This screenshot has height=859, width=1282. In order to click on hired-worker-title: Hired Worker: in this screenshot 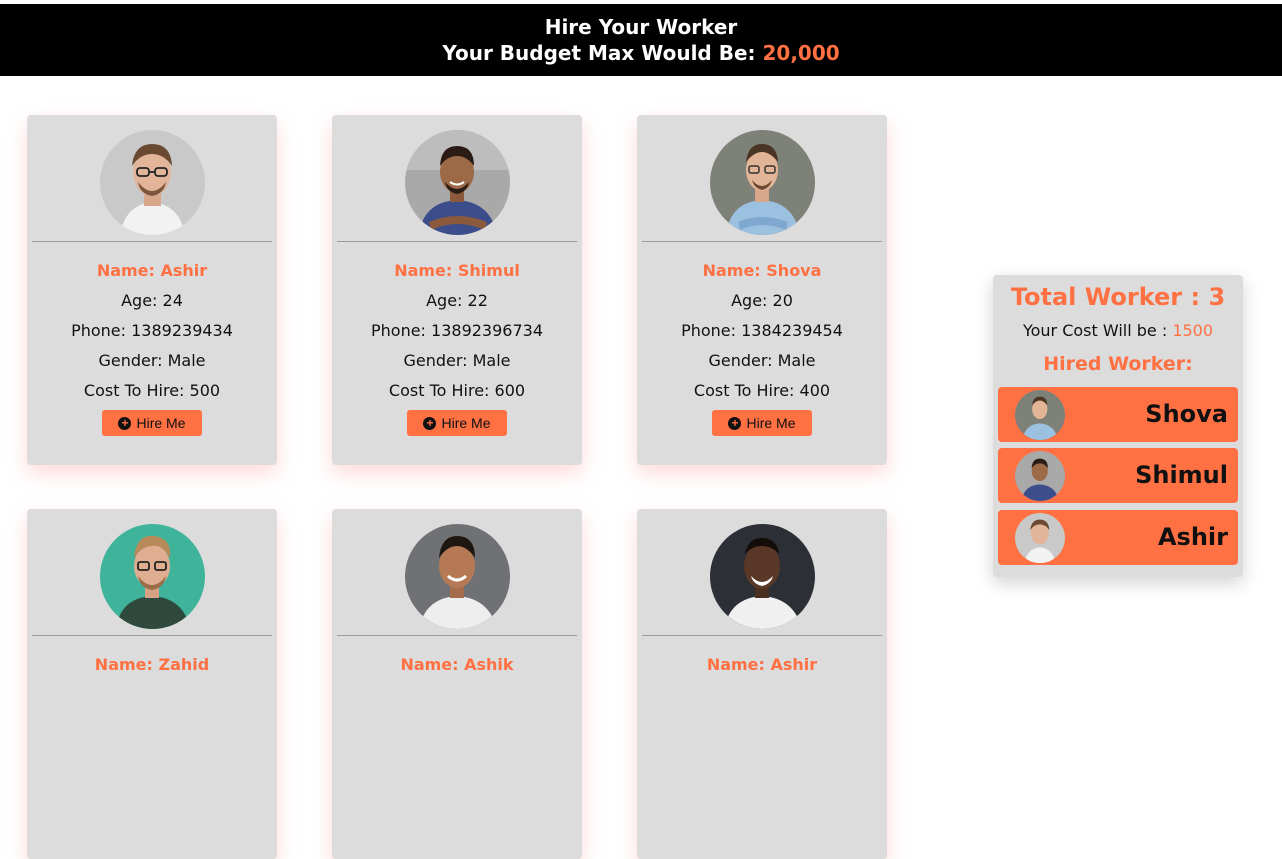, I will do `click(1118, 364)`.